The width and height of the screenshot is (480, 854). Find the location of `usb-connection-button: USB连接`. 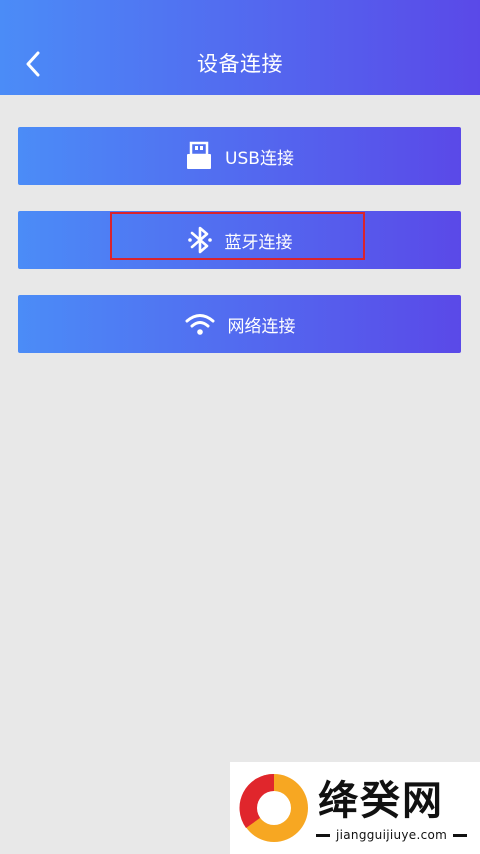

usb-connection-button: USB连接 is located at coordinates (239, 156).